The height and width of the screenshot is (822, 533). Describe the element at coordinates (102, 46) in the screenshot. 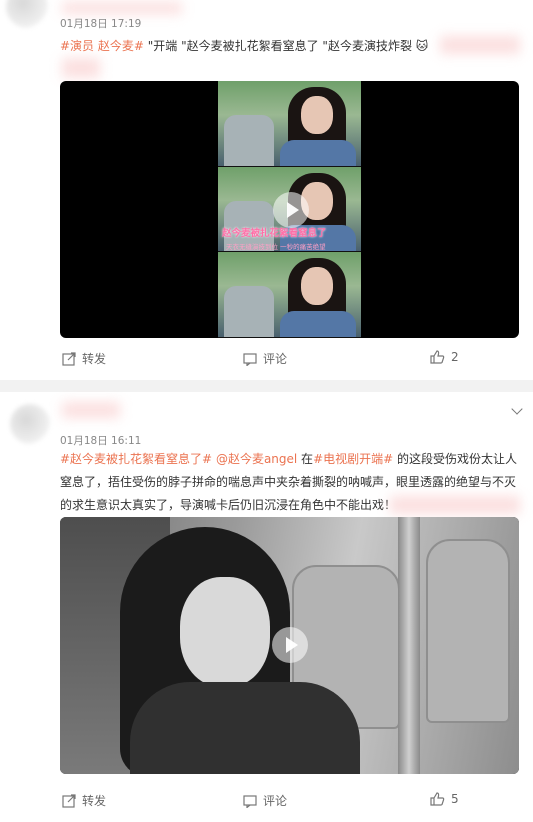

I see `hashtag-link: #演员 赵今麦#` at that location.